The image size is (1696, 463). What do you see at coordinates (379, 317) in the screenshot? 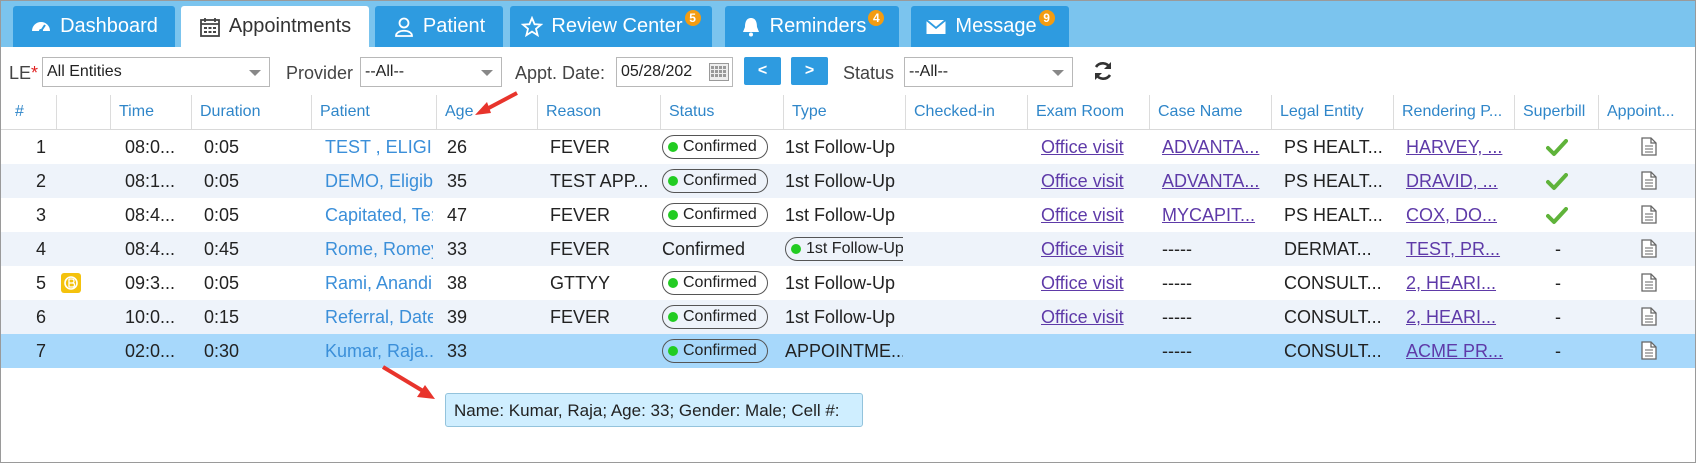
I see `patient-name-link: Referral, Date` at bounding box center [379, 317].